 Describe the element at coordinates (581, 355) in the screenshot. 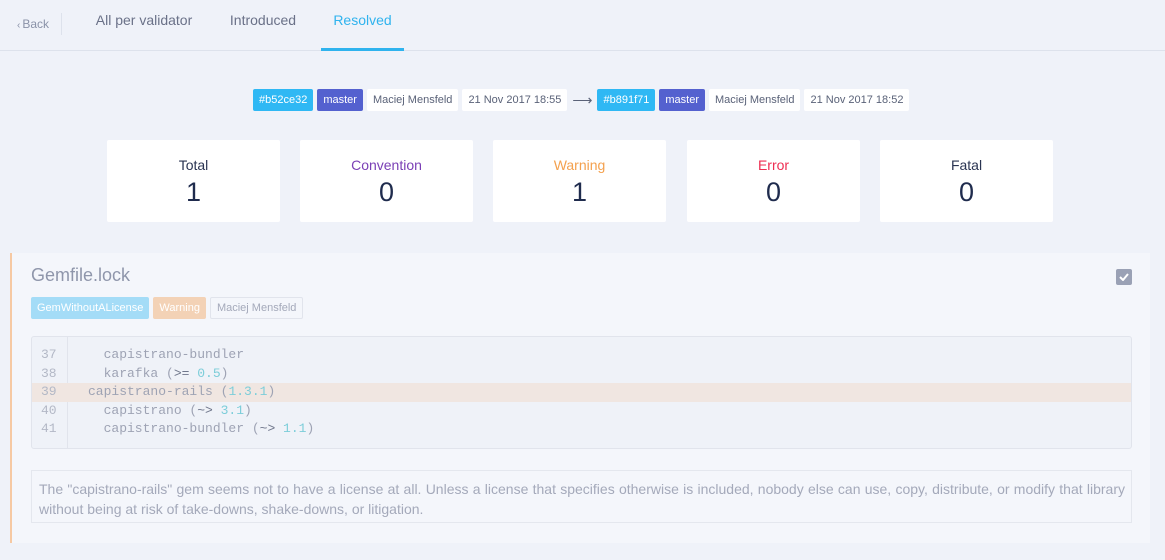

I see `code-line: 37 capistrano-bundler` at that location.